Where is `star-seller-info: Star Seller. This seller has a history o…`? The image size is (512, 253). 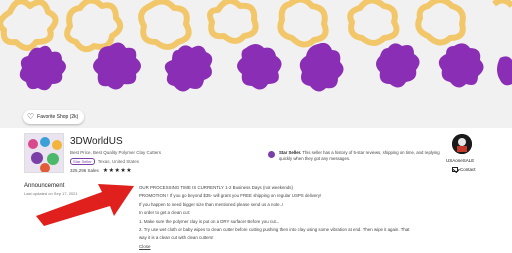
star-seller-info: Star Seller. This seller has a history o… is located at coordinates (354, 156).